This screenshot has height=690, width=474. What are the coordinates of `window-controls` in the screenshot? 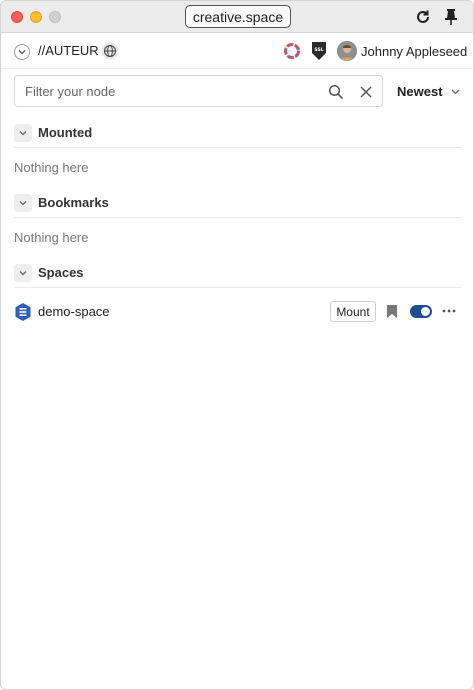 It's located at (36, 17).